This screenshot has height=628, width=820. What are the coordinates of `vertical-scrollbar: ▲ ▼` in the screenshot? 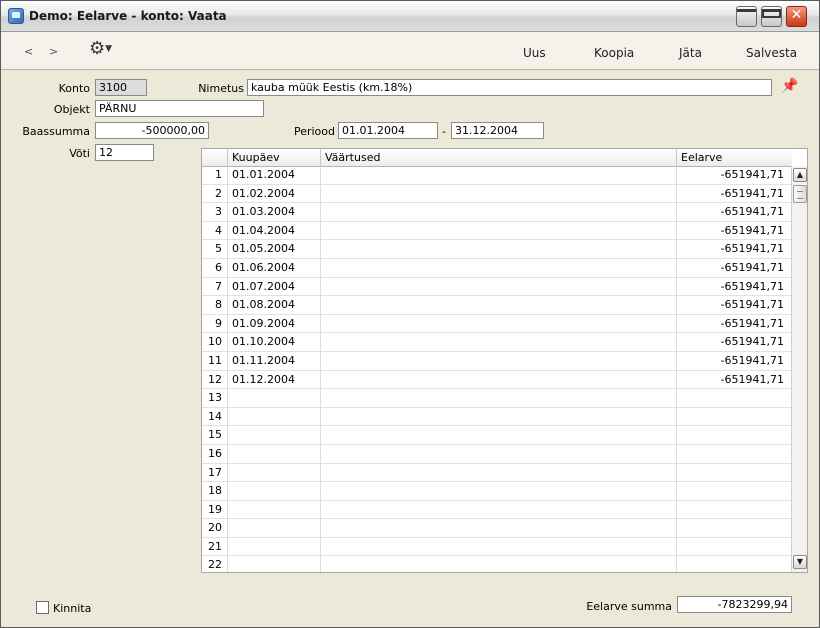 It's located at (799, 369).